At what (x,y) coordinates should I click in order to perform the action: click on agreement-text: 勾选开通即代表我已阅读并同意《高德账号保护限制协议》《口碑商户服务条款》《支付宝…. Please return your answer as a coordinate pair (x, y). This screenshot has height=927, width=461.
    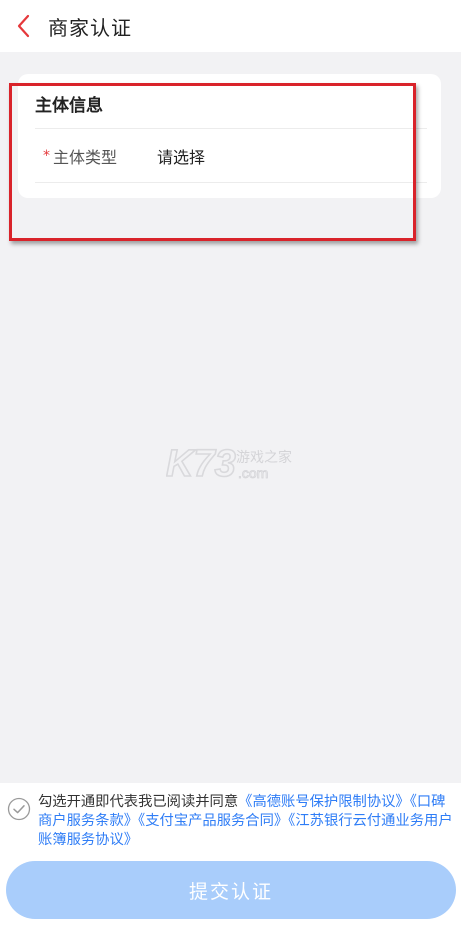
    Looking at the image, I should click on (246, 821).